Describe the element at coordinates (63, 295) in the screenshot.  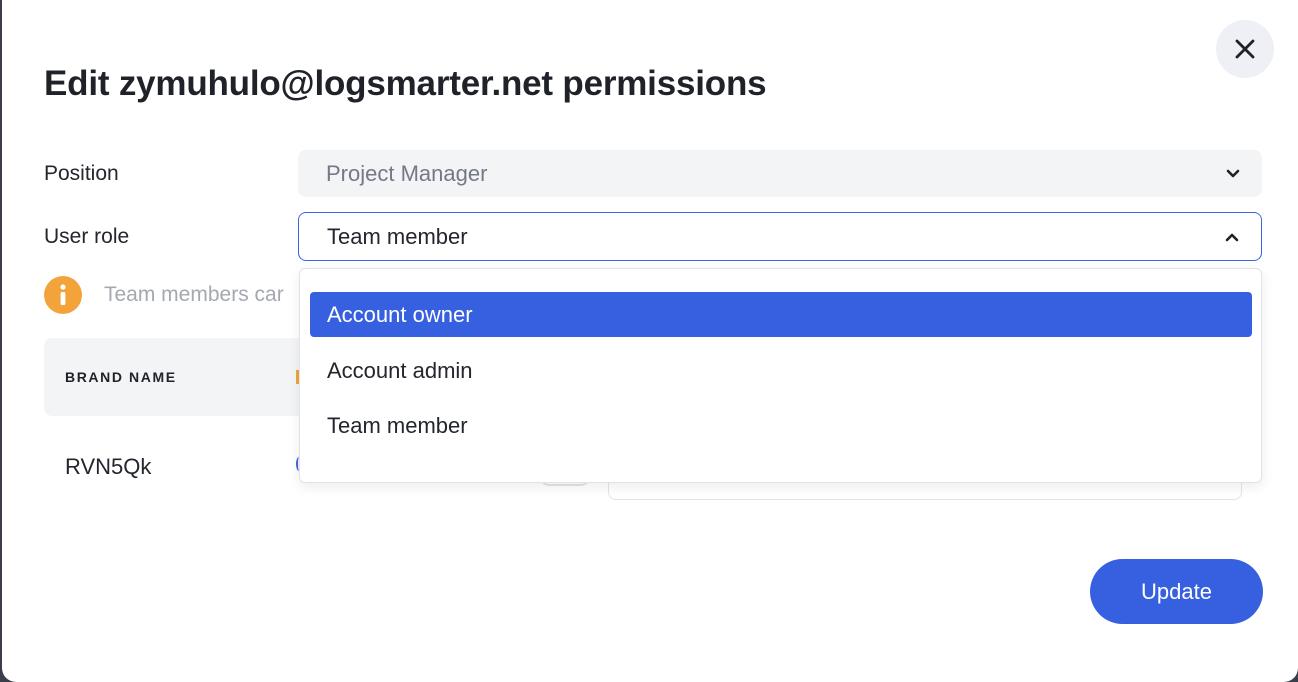
I see `info-icon` at that location.